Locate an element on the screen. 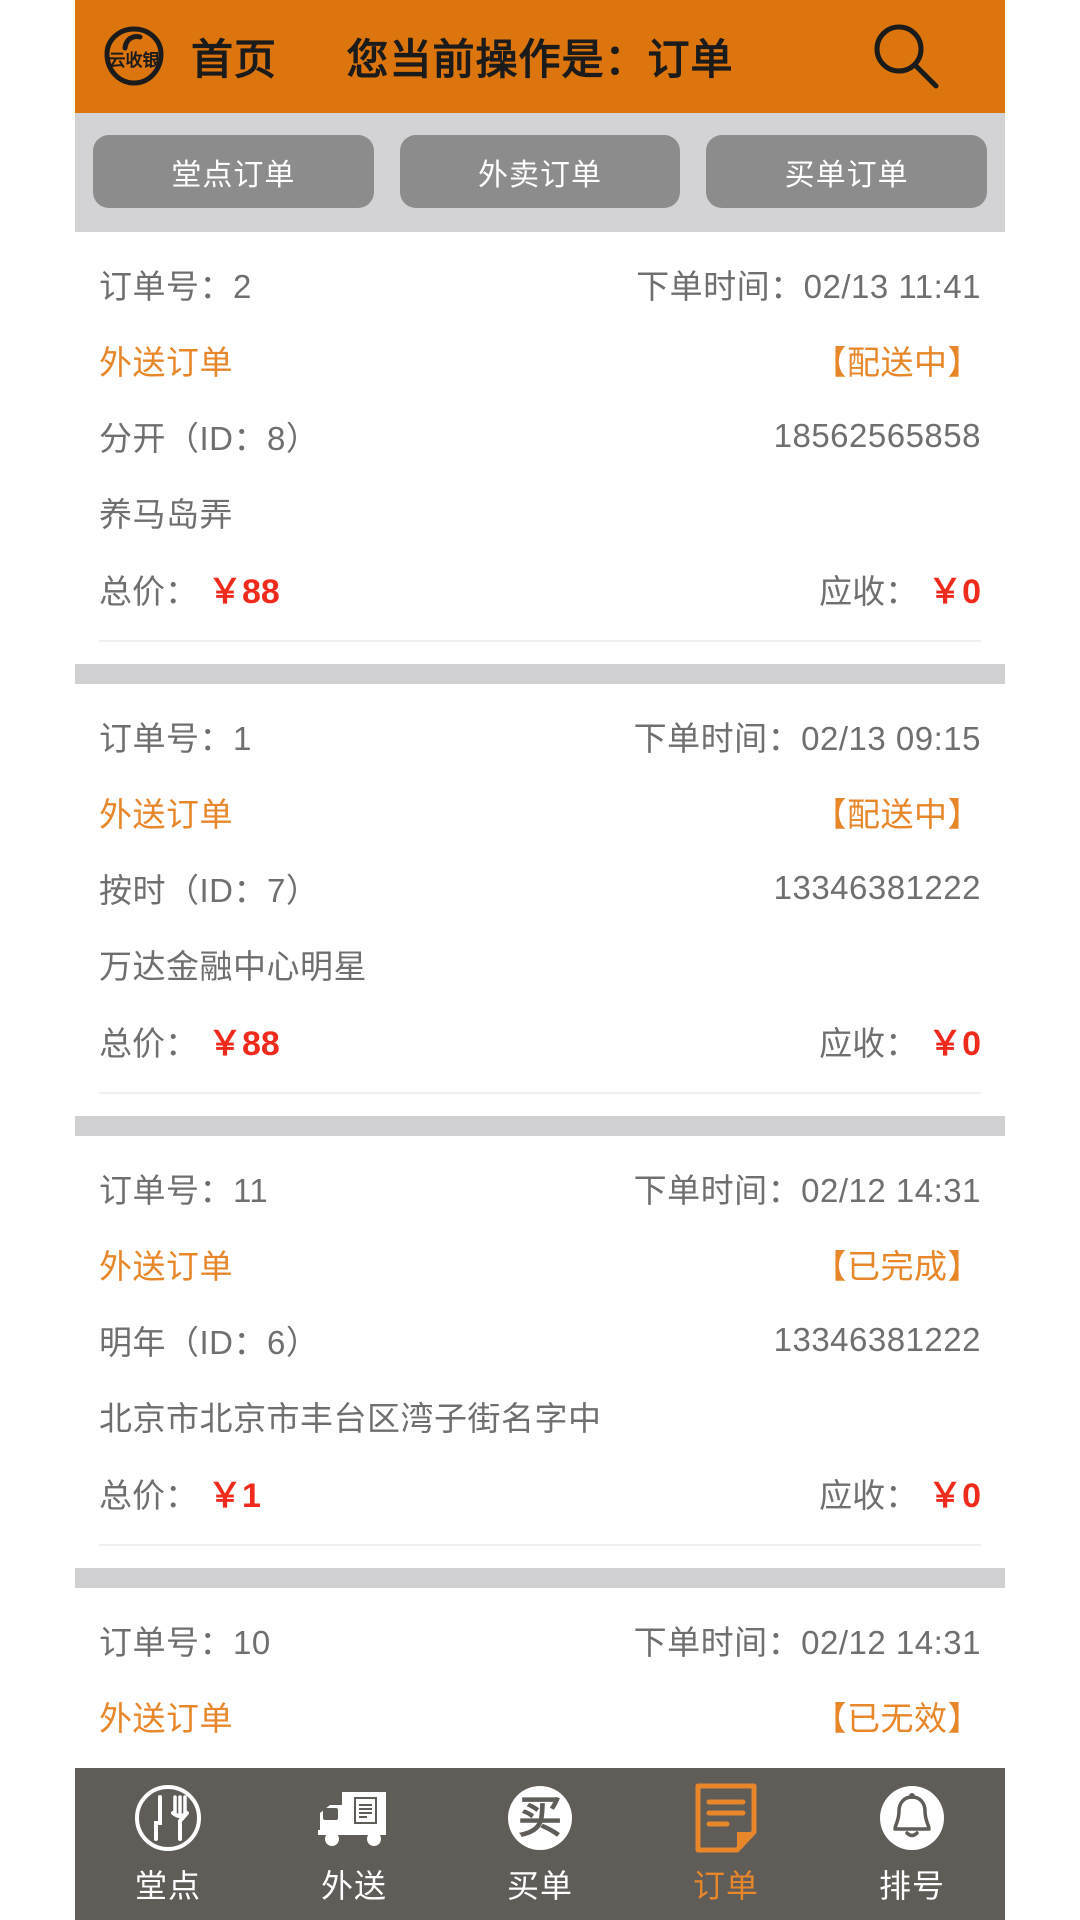 The height and width of the screenshot is (1920, 1080). order-number: 订单号：11 is located at coordinates (184, 1190).